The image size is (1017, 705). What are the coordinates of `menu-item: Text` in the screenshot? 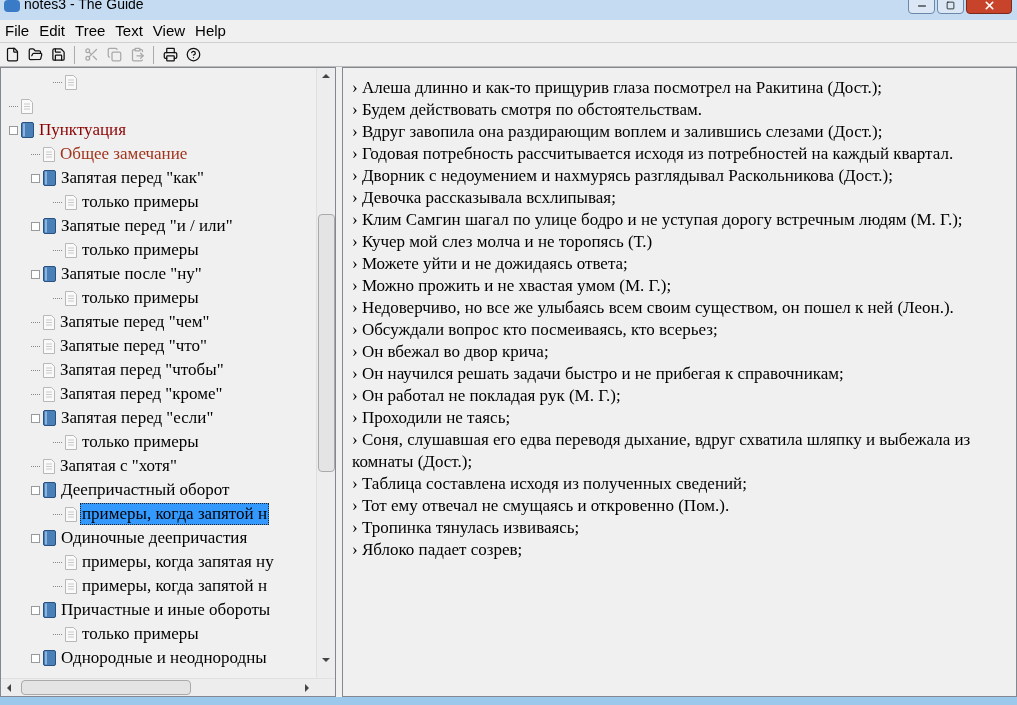 It's located at (129, 31).